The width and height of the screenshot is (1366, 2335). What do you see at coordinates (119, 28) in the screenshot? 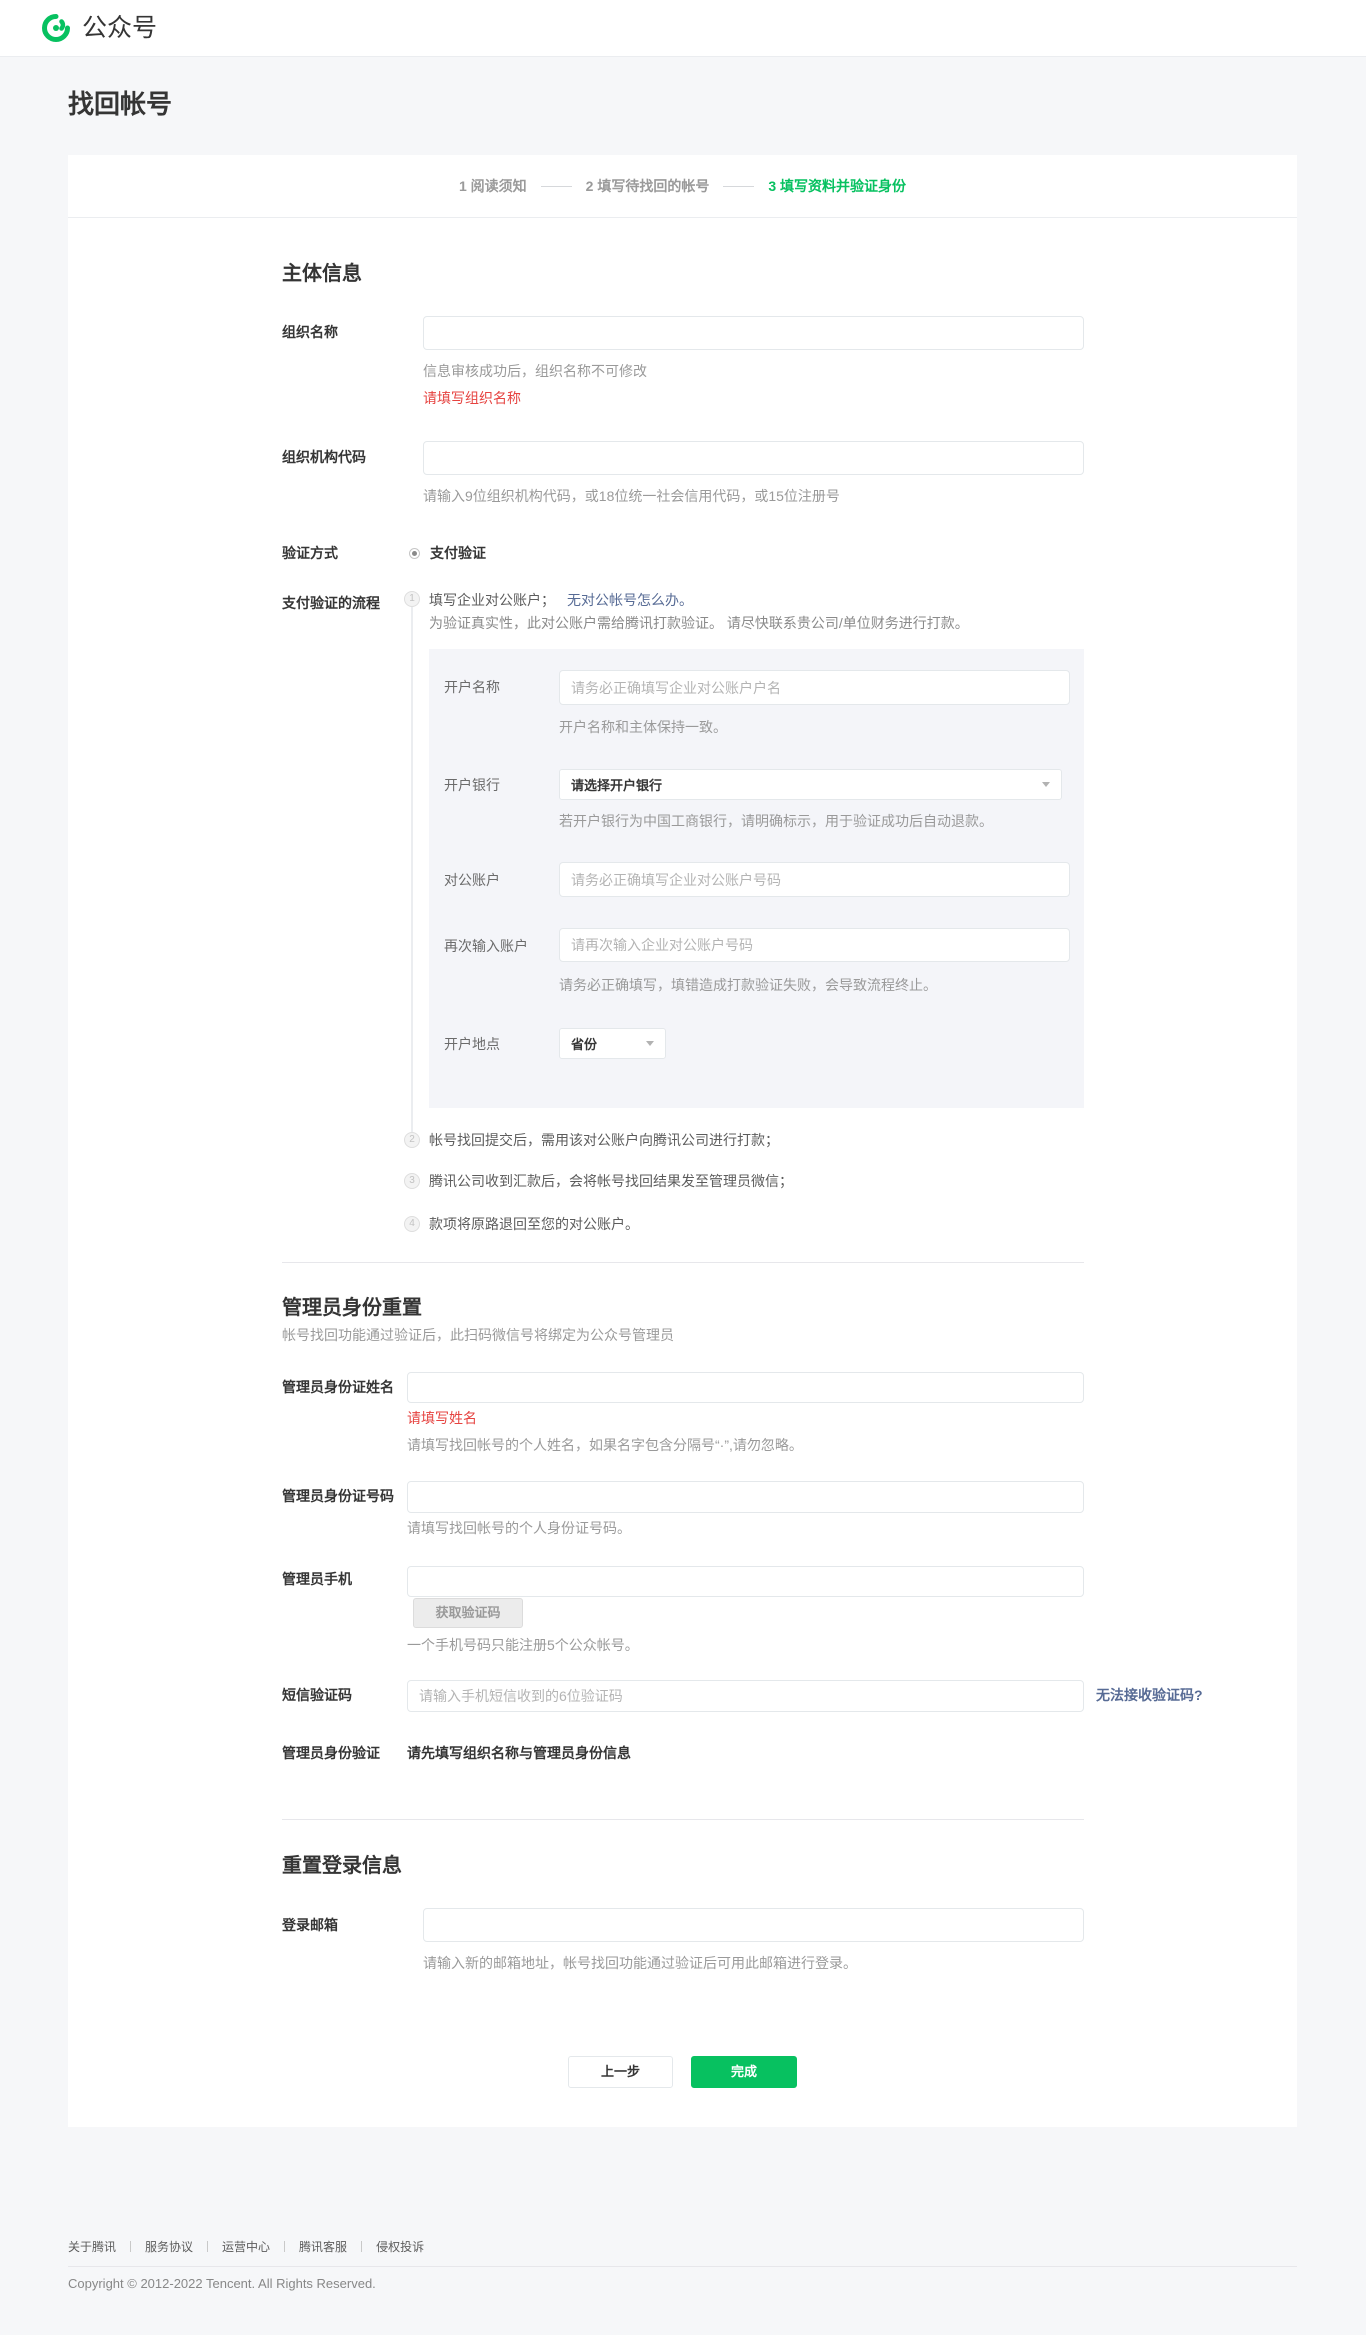
I see `logo-text: 公众号` at bounding box center [119, 28].